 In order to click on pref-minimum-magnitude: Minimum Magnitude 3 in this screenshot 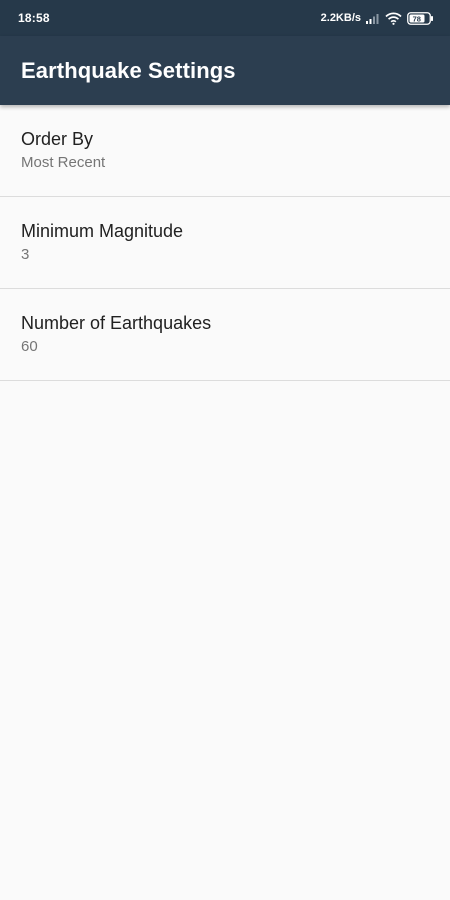, I will do `click(225, 243)`.